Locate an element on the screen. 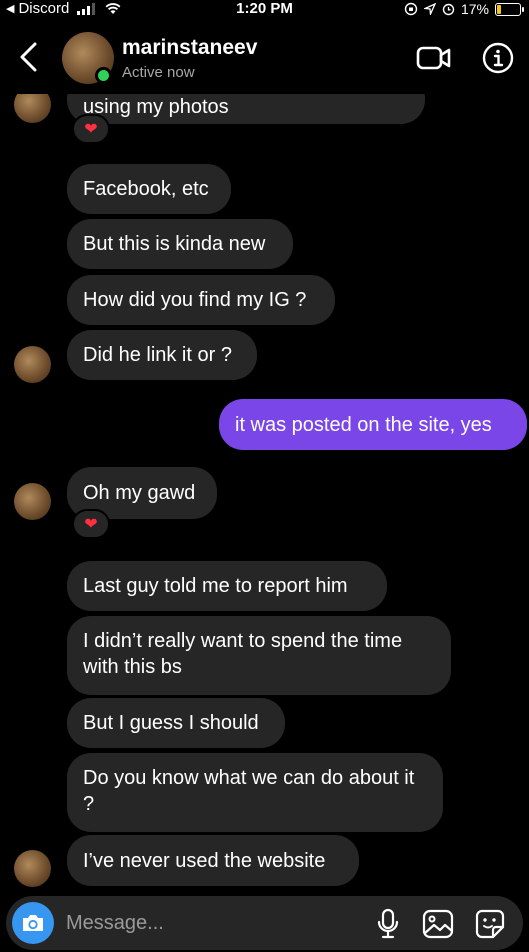 This screenshot has height=952, width=529. message-text: Facebook, etc is located at coordinates (146, 189).